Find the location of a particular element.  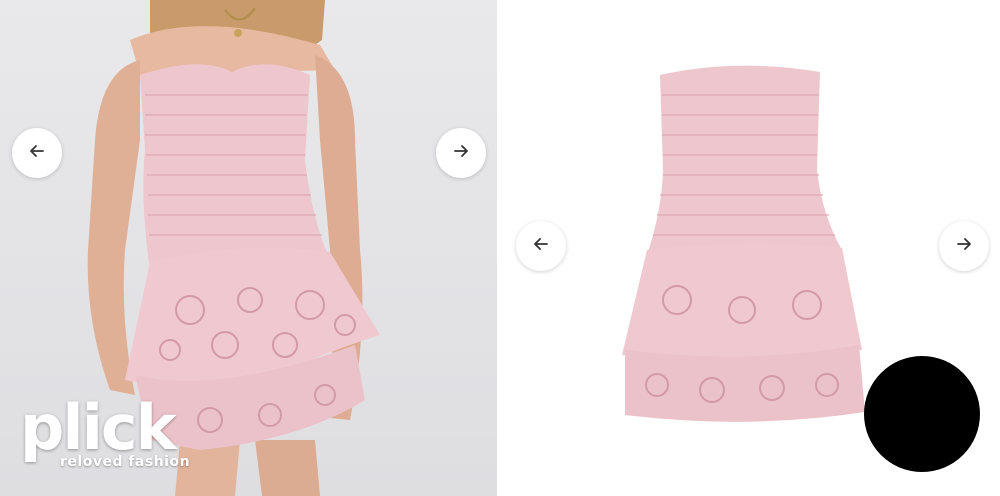

model-right-leg is located at coordinates (287, 468).